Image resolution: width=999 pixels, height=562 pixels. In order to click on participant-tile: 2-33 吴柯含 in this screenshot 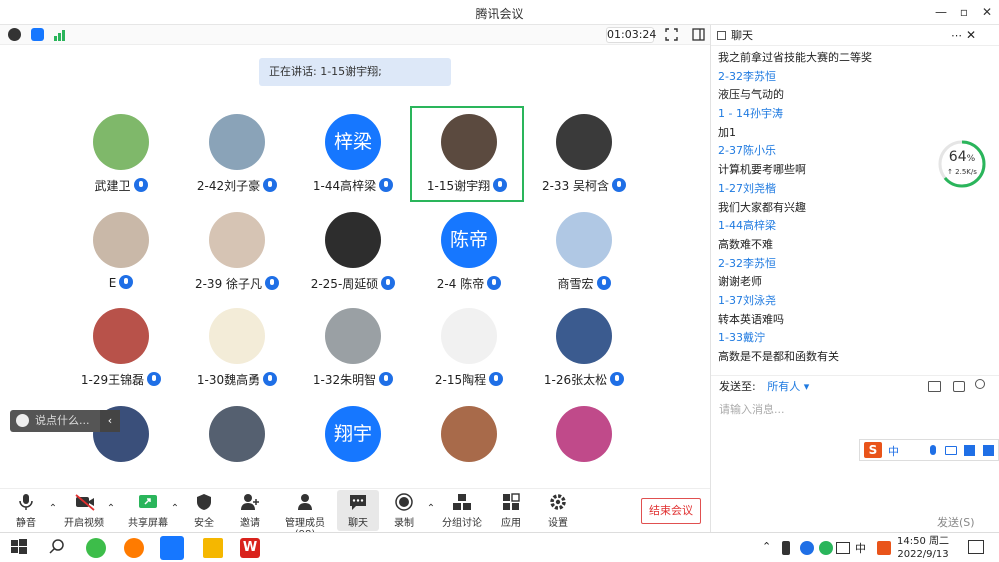, I will do `click(584, 156)`.